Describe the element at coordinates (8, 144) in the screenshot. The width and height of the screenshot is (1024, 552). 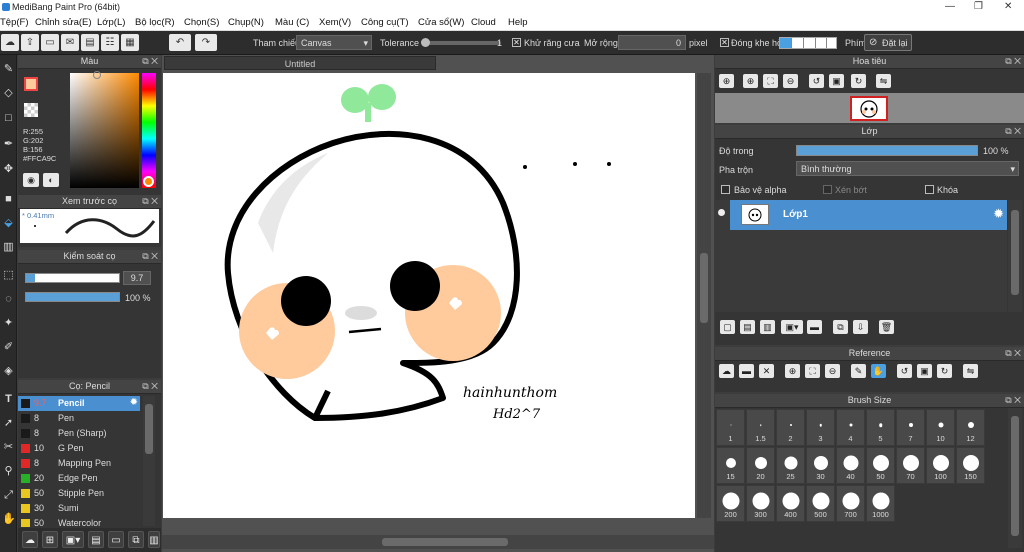
I see `pen-tool-icon: ✒` at that location.